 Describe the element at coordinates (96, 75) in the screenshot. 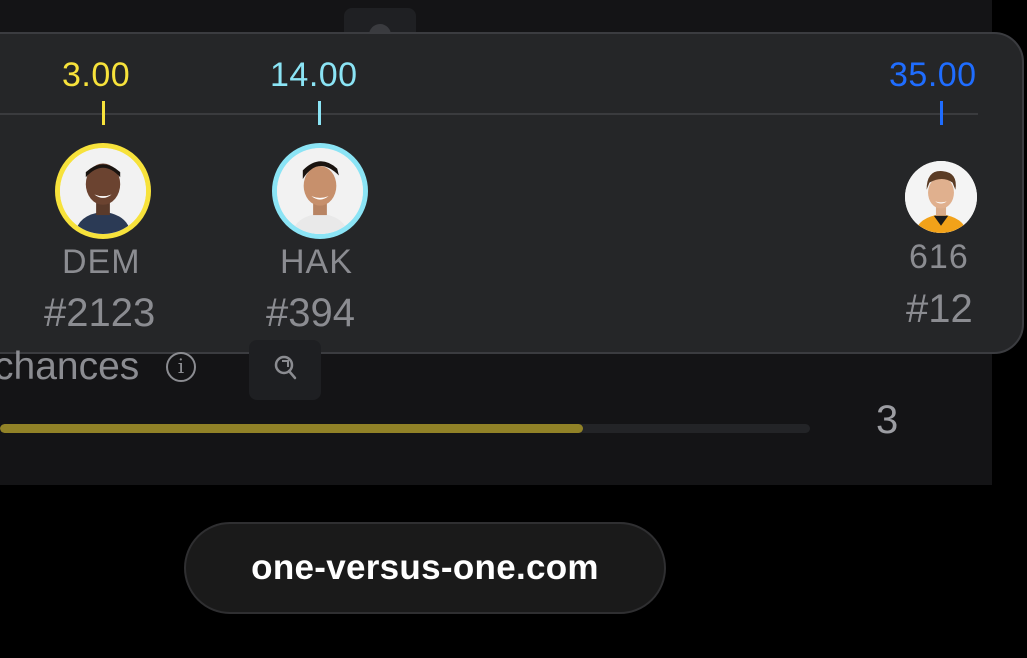

I see `player-value: 3.00` at that location.